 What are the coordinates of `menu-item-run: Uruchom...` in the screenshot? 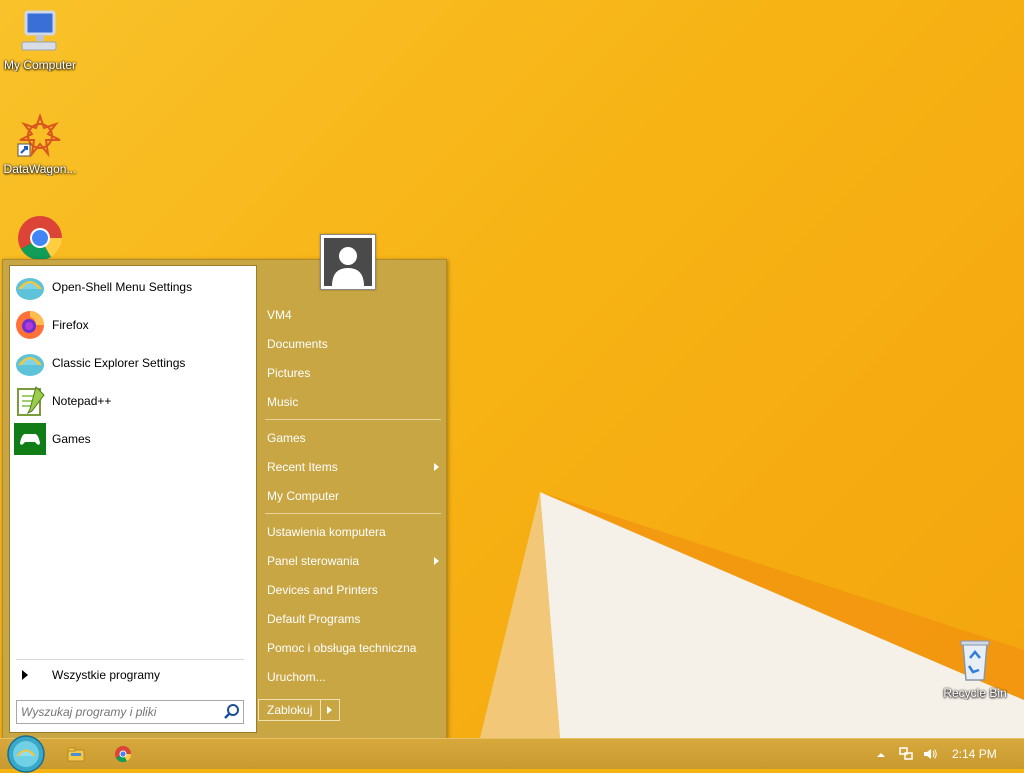 It's located at (355, 677).